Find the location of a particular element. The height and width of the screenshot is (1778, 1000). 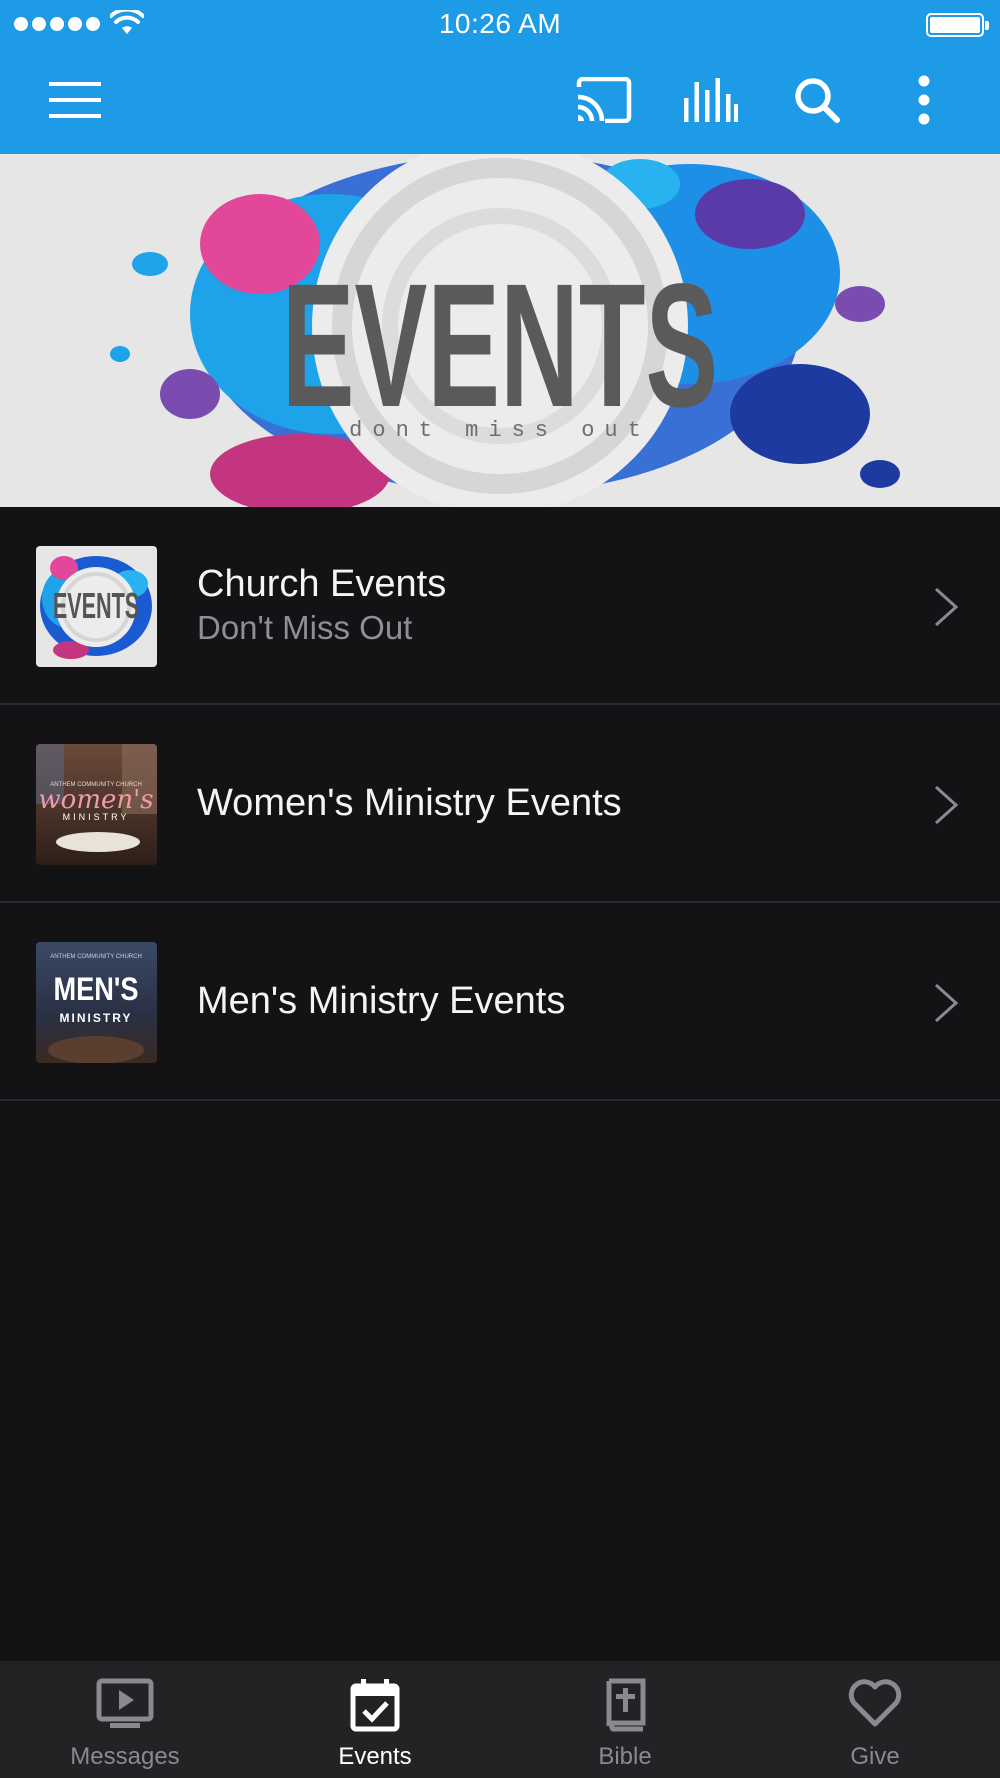

list-item-church-events: EVENTS Church Events Don't Miss Out is located at coordinates (500, 606).